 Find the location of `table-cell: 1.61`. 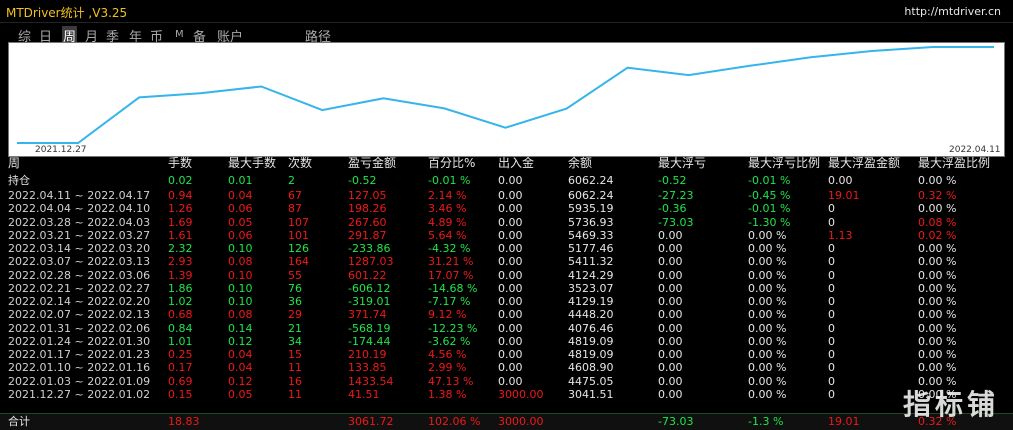

table-cell: 1.61 is located at coordinates (180, 235).